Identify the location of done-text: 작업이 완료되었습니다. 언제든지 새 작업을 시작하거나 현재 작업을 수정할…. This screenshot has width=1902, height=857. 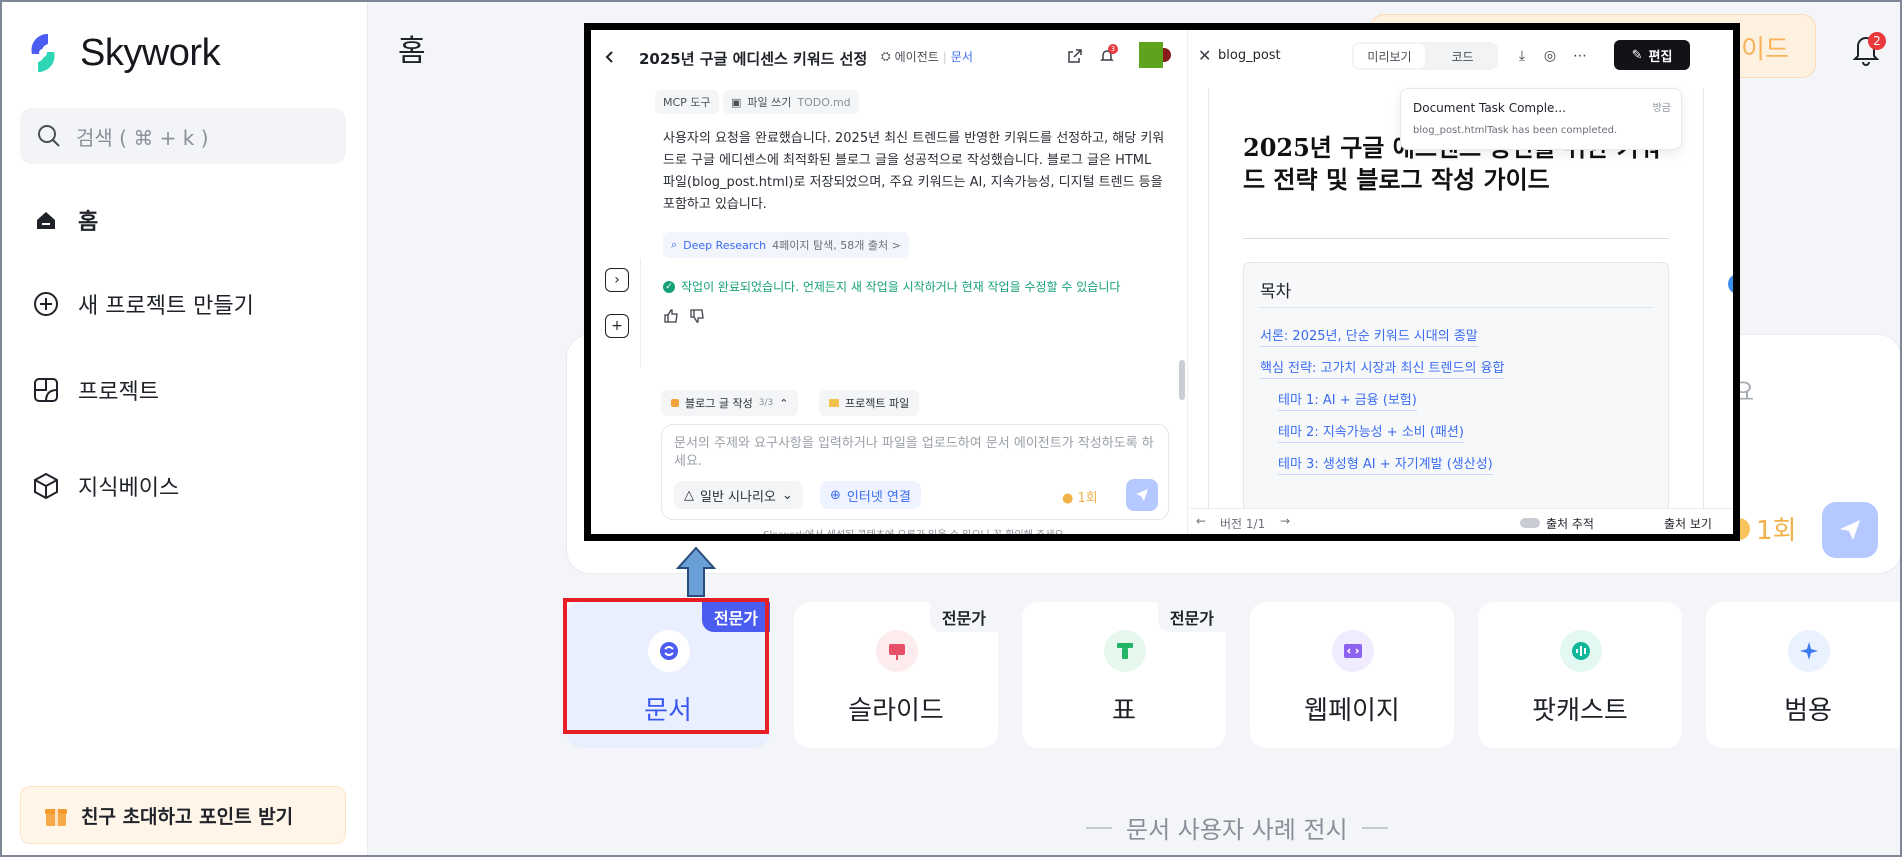
(901, 287).